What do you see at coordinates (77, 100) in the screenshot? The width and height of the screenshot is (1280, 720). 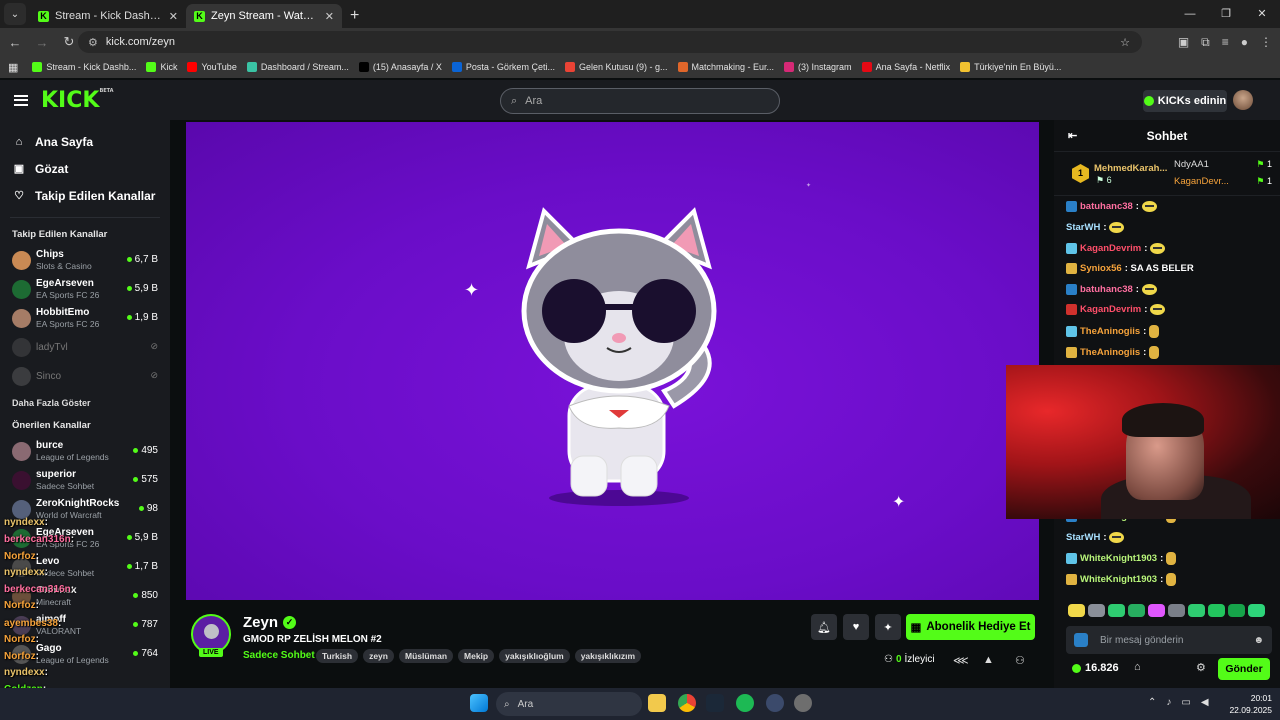 I see `kick-logo: KICKBETA` at bounding box center [77, 100].